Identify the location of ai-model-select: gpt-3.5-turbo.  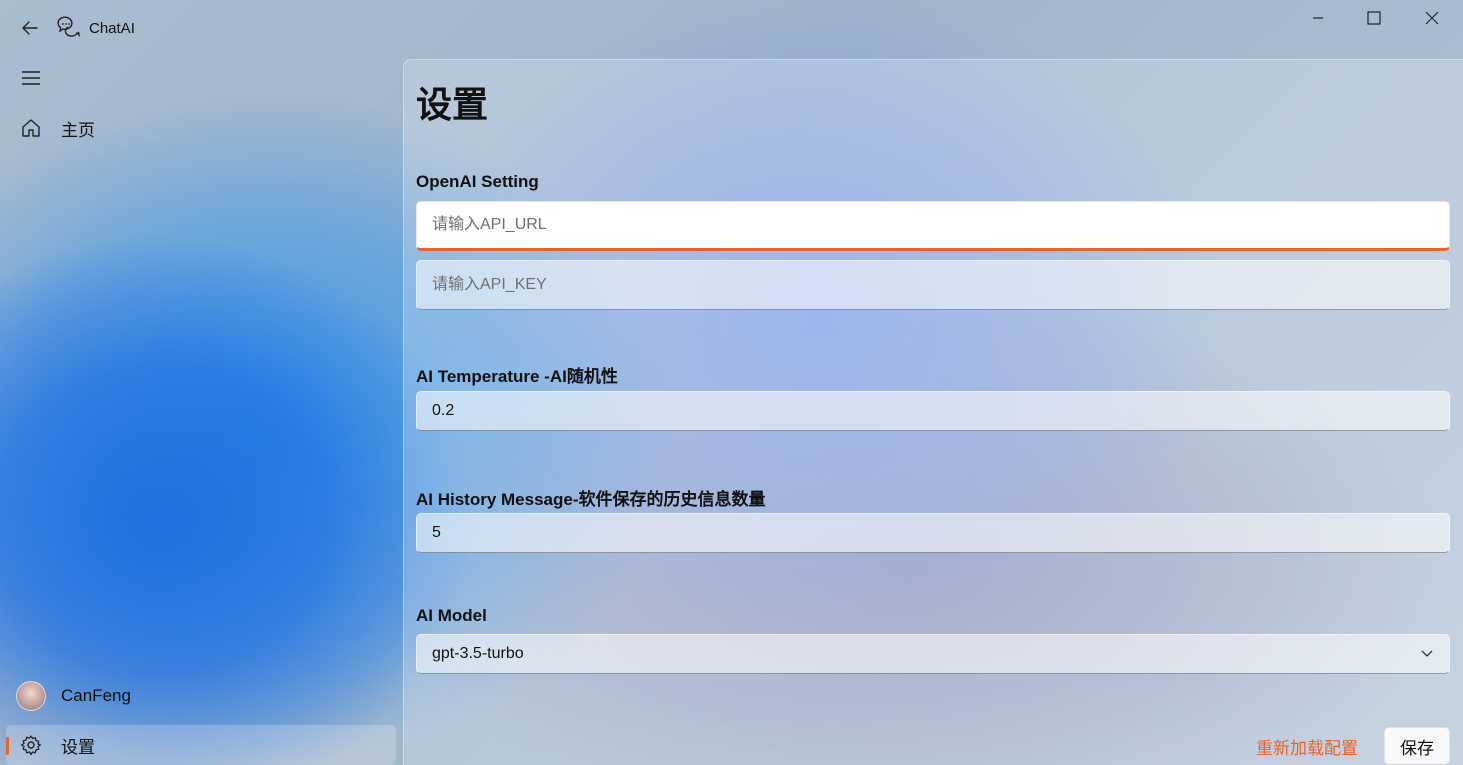
(933, 654).